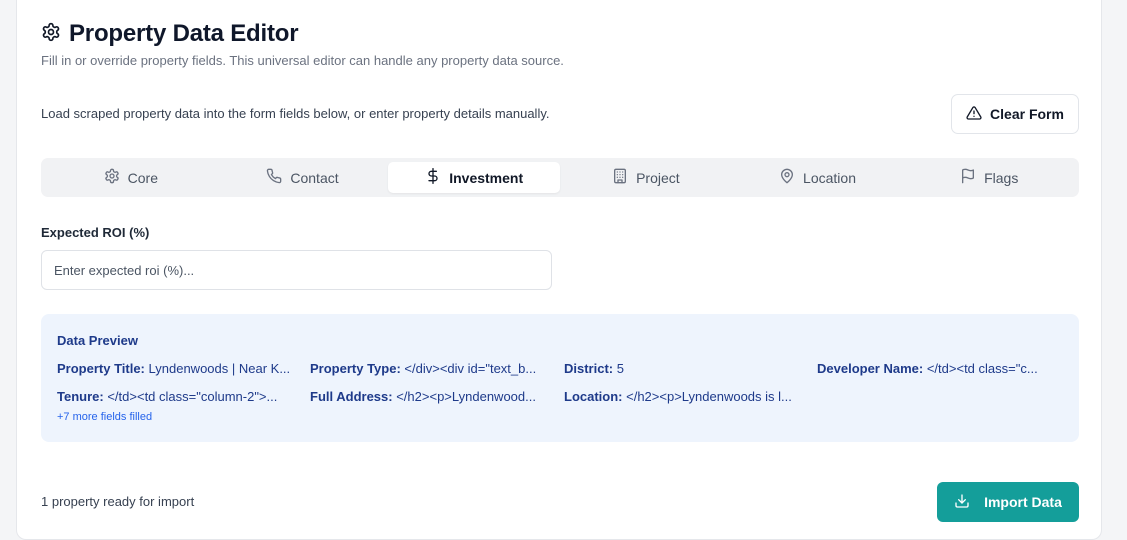 This screenshot has width=1127, height=540. I want to click on tab-investment: Investment, so click(474, 177).